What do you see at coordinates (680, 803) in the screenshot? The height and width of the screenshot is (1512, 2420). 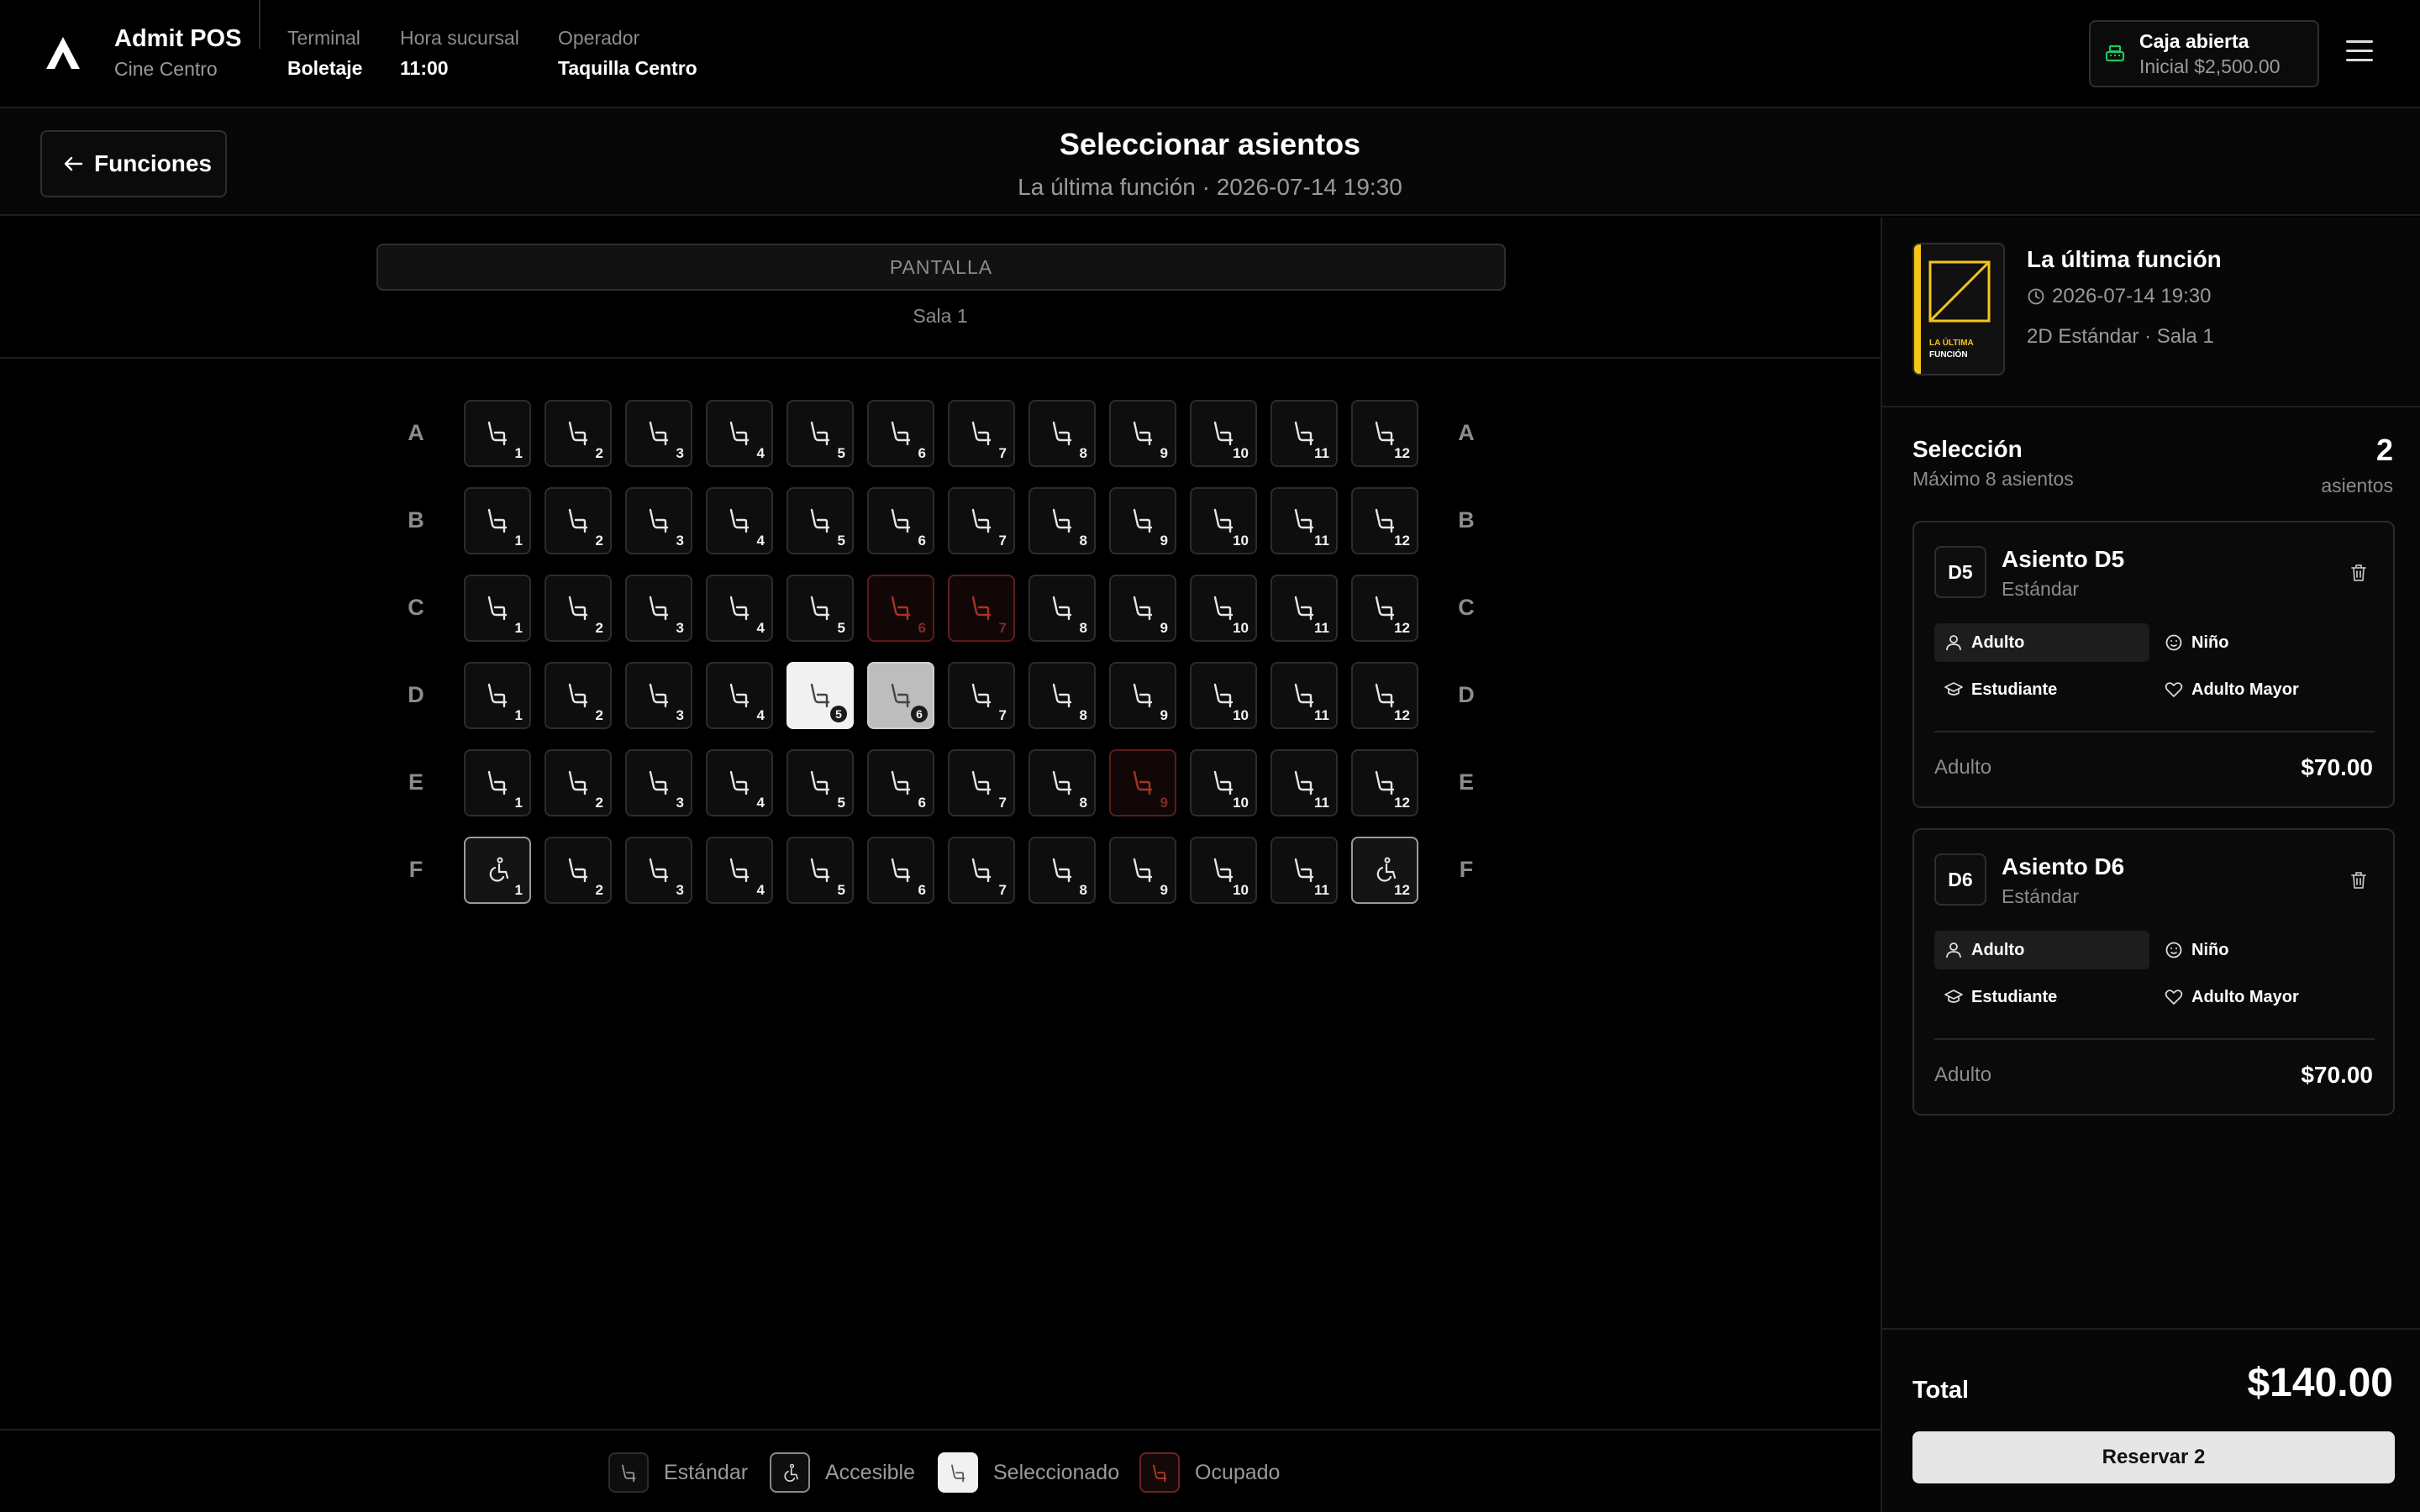 I see `seat-number: 3` at bounding box center [680, 803].